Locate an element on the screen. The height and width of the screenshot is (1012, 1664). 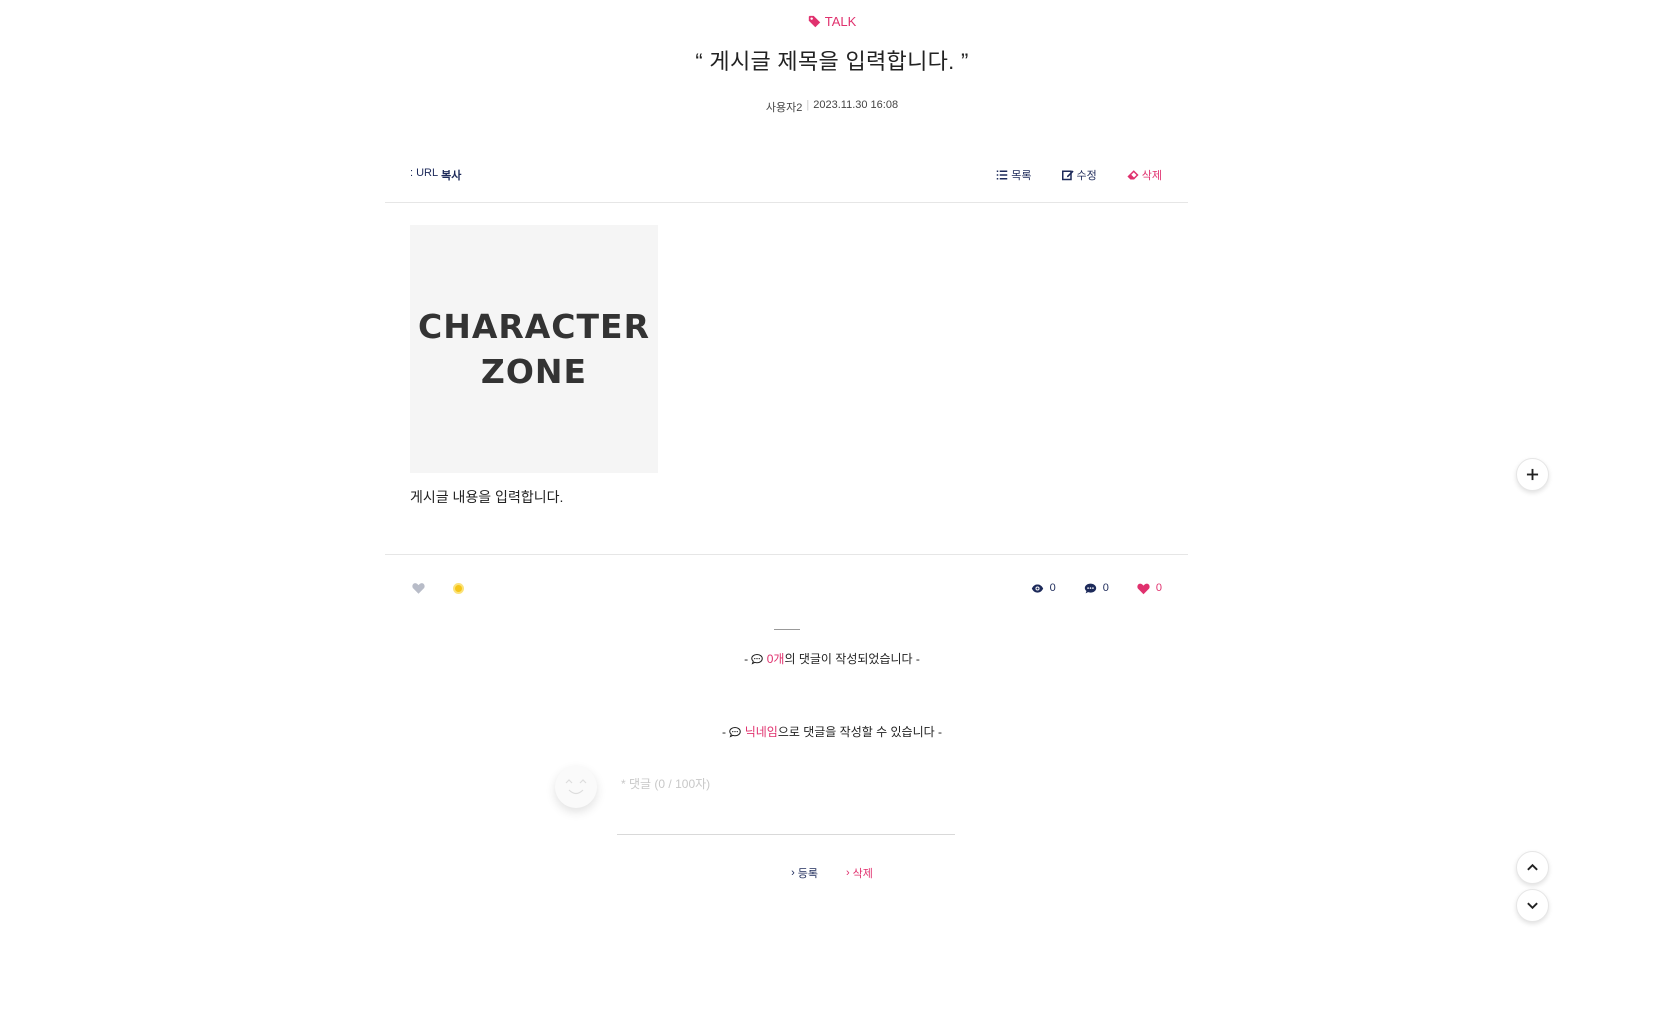
stat-counters: 0 0 0 is located at coordinates (1096, 588).